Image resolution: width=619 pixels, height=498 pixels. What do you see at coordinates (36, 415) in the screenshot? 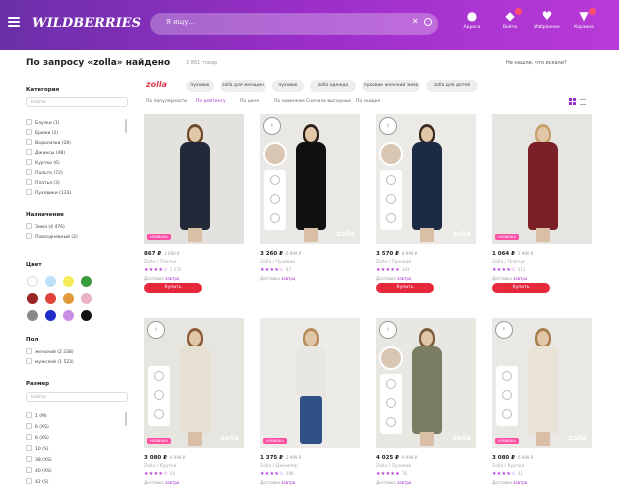
I see `filter-checkbox: 1 (М)` at bounding box center [36, 415].